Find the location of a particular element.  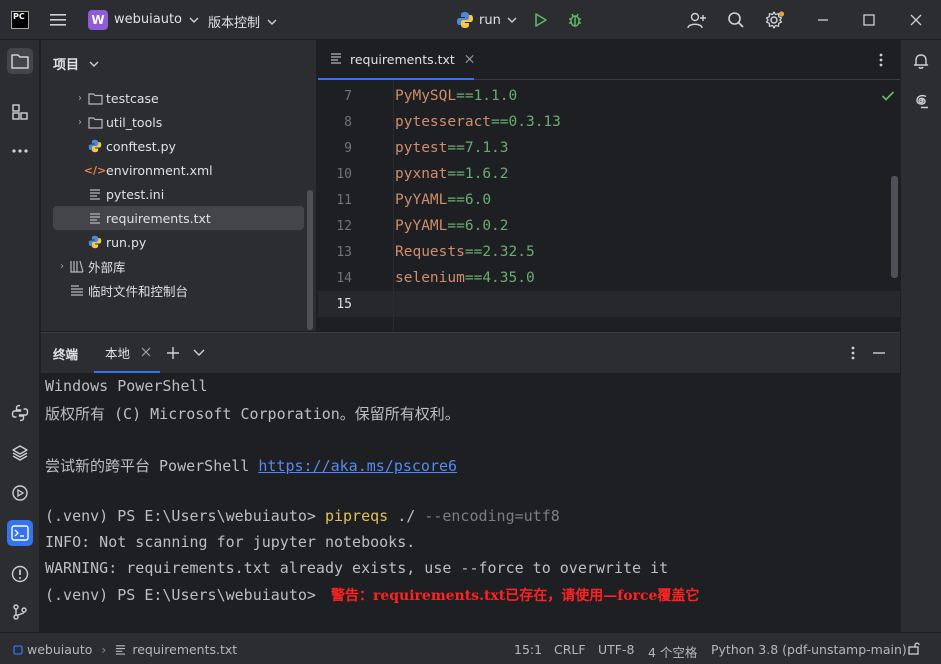

inspection-ok-checkmark-icon is located at coordinates (888, 96).